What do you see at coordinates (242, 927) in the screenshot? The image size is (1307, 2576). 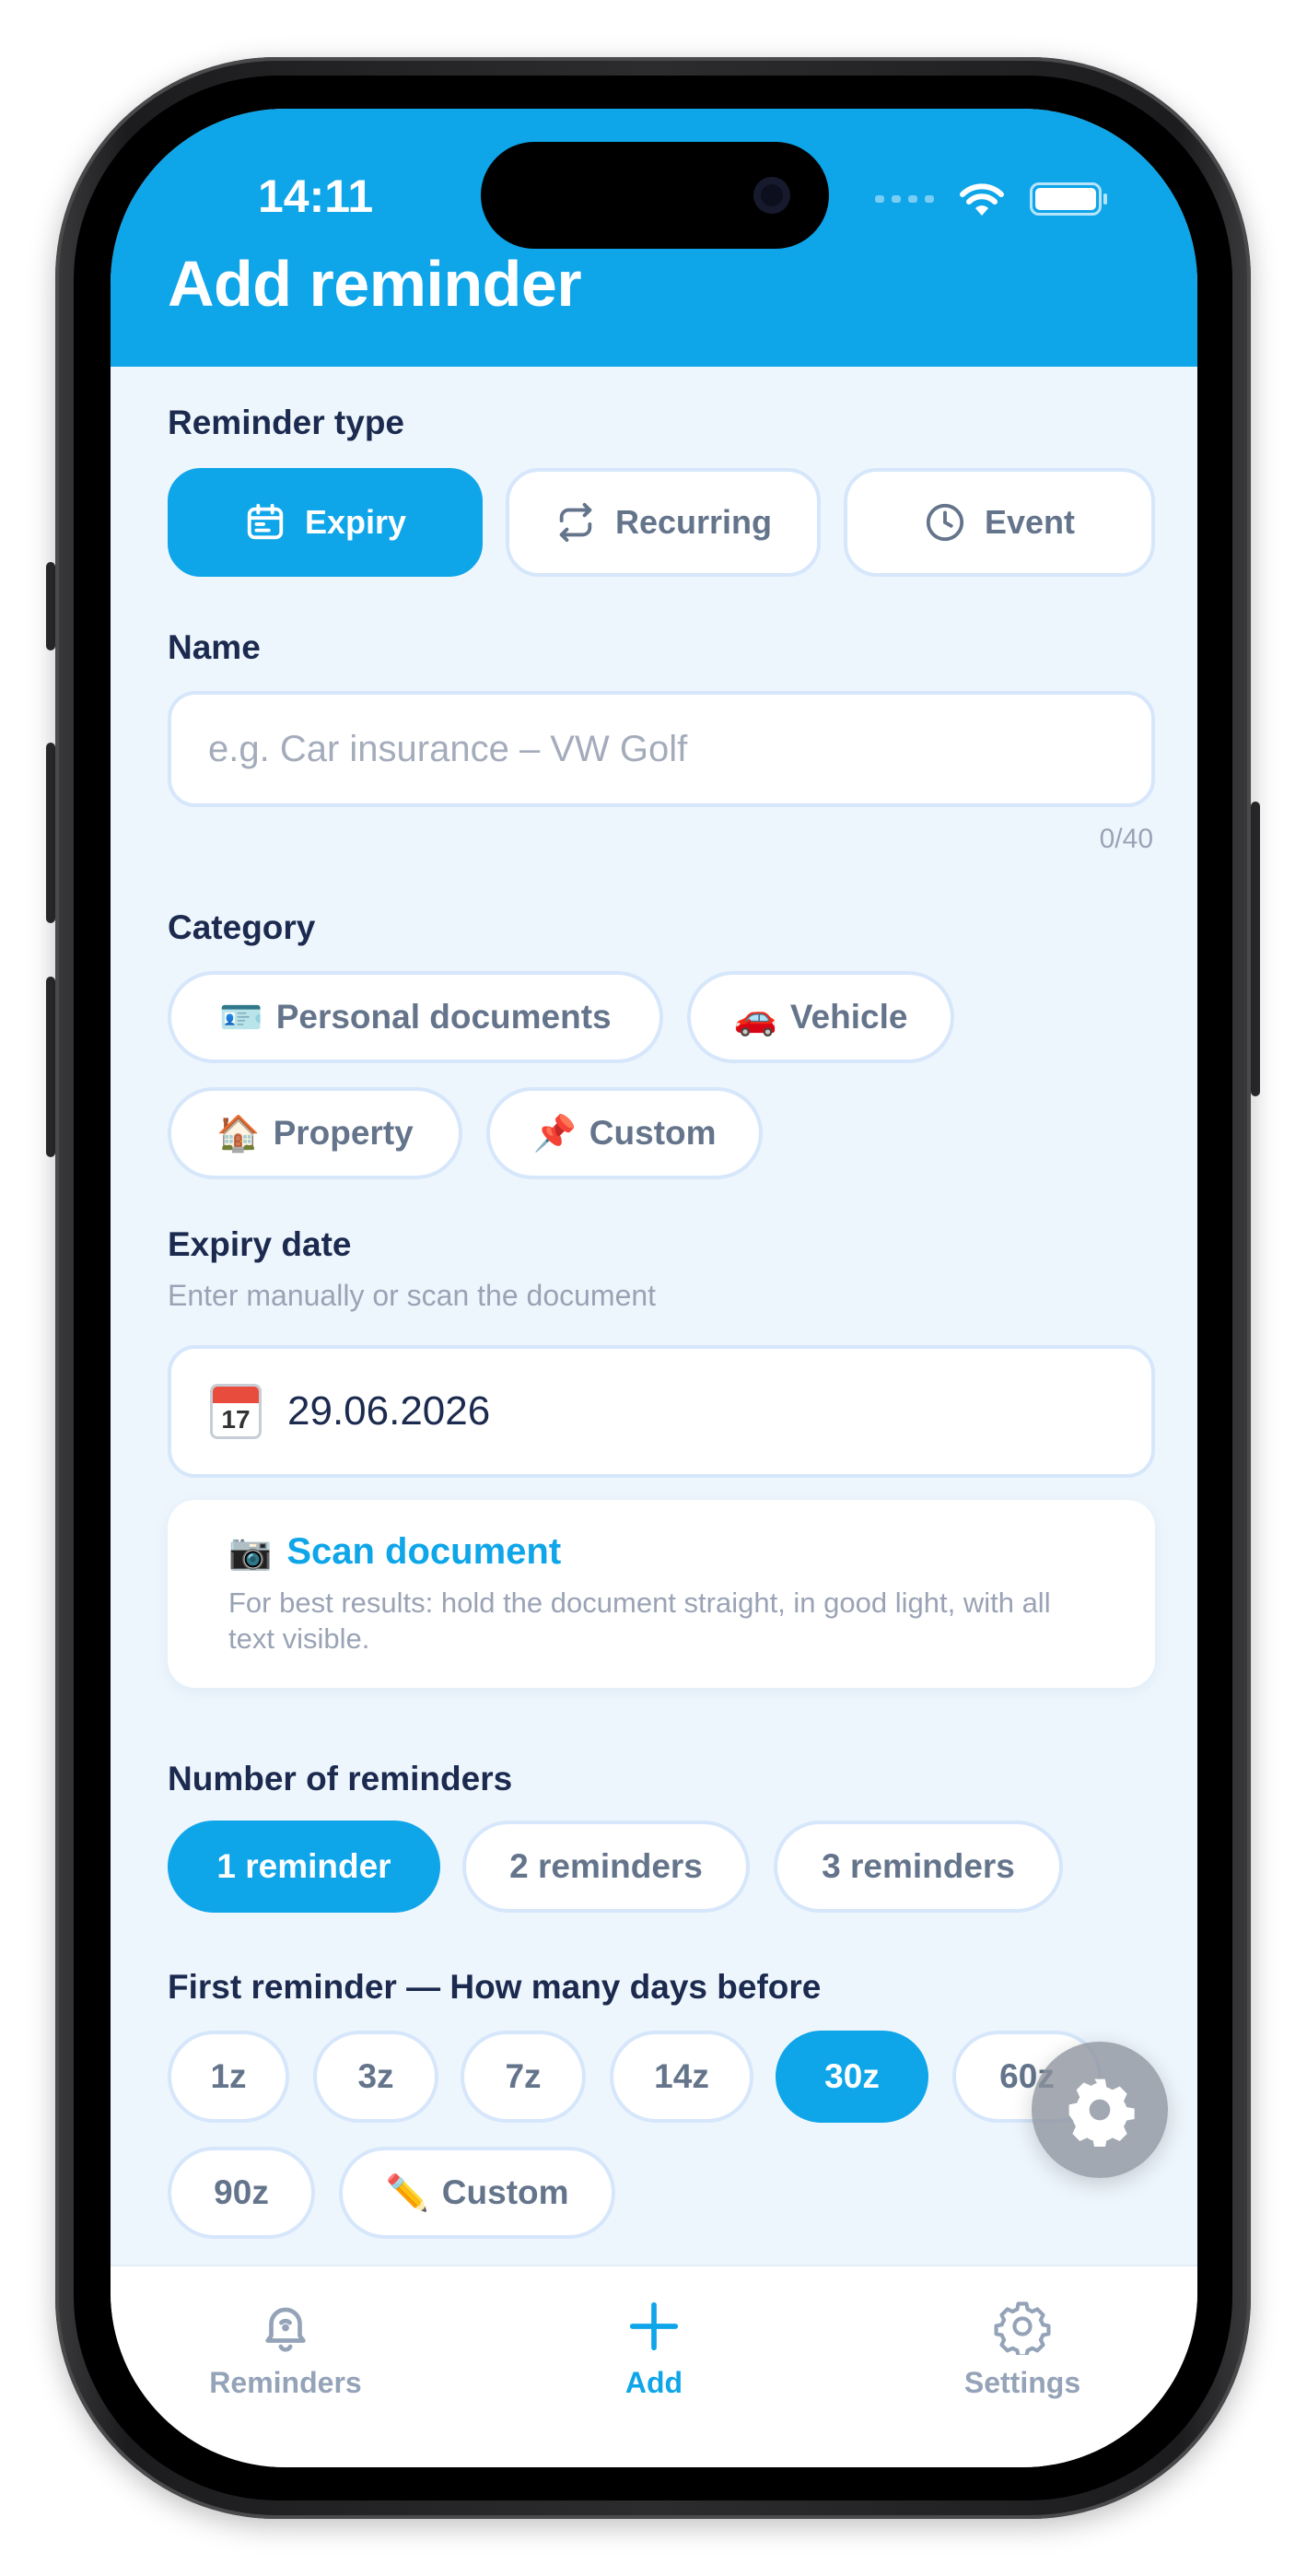 I see `category-label: Category` at bounding box center [242, 927].